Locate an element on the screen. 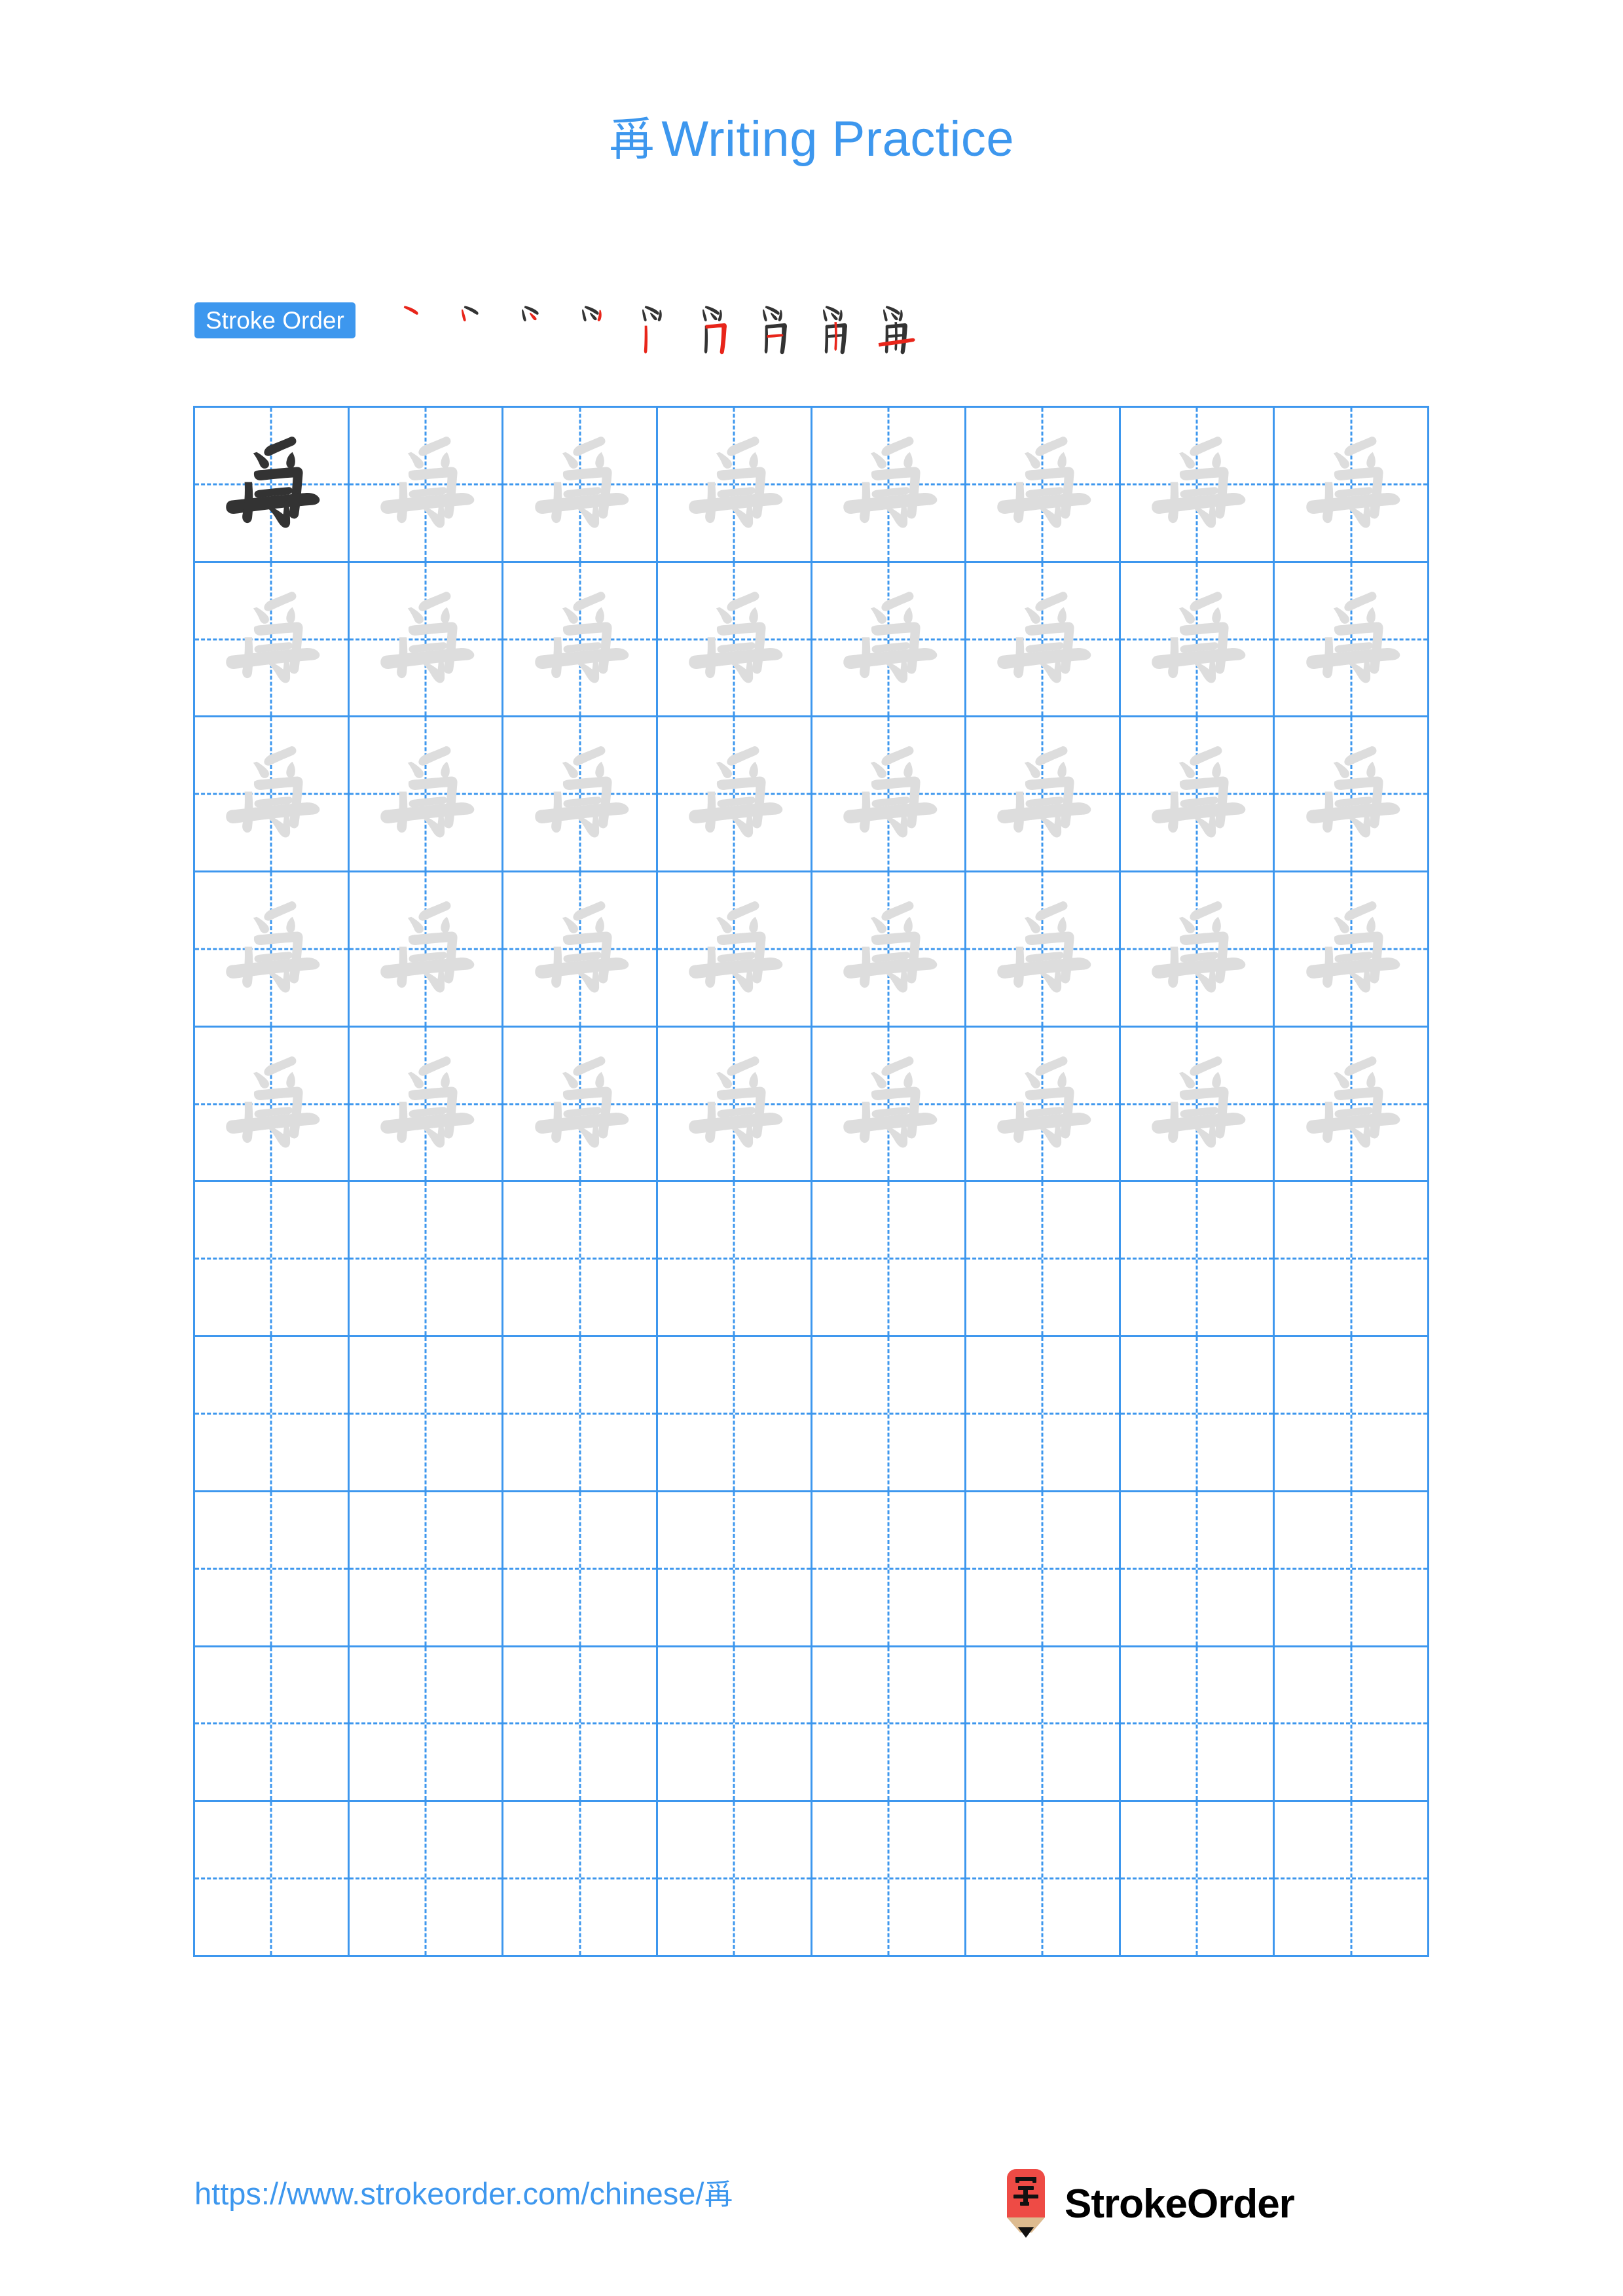 The image size is (1623, 2296). practice-cell-r8-c6 is located at coordinates (1043, 1569).